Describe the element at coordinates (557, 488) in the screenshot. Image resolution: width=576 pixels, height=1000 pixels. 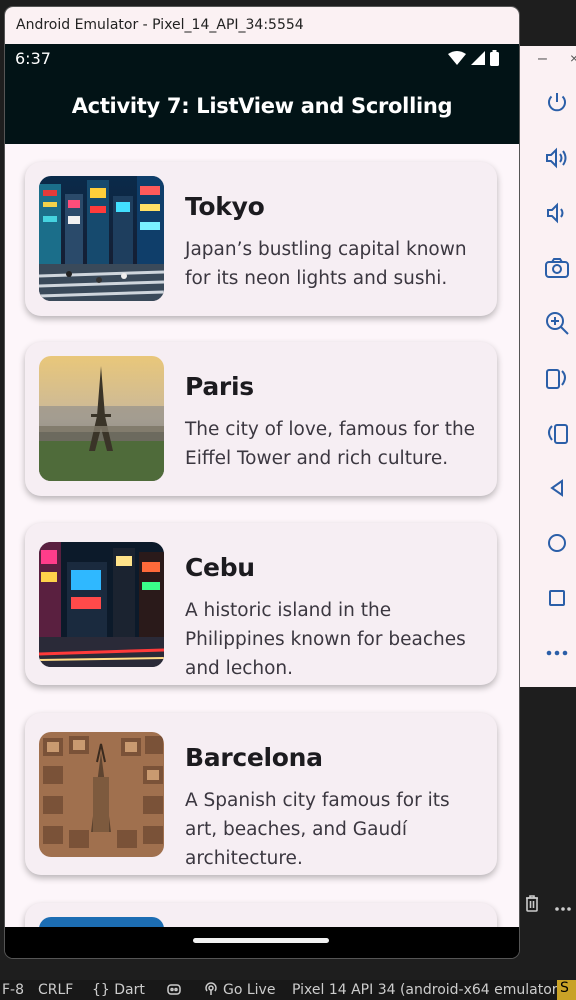
I see `back-icon` at that location.